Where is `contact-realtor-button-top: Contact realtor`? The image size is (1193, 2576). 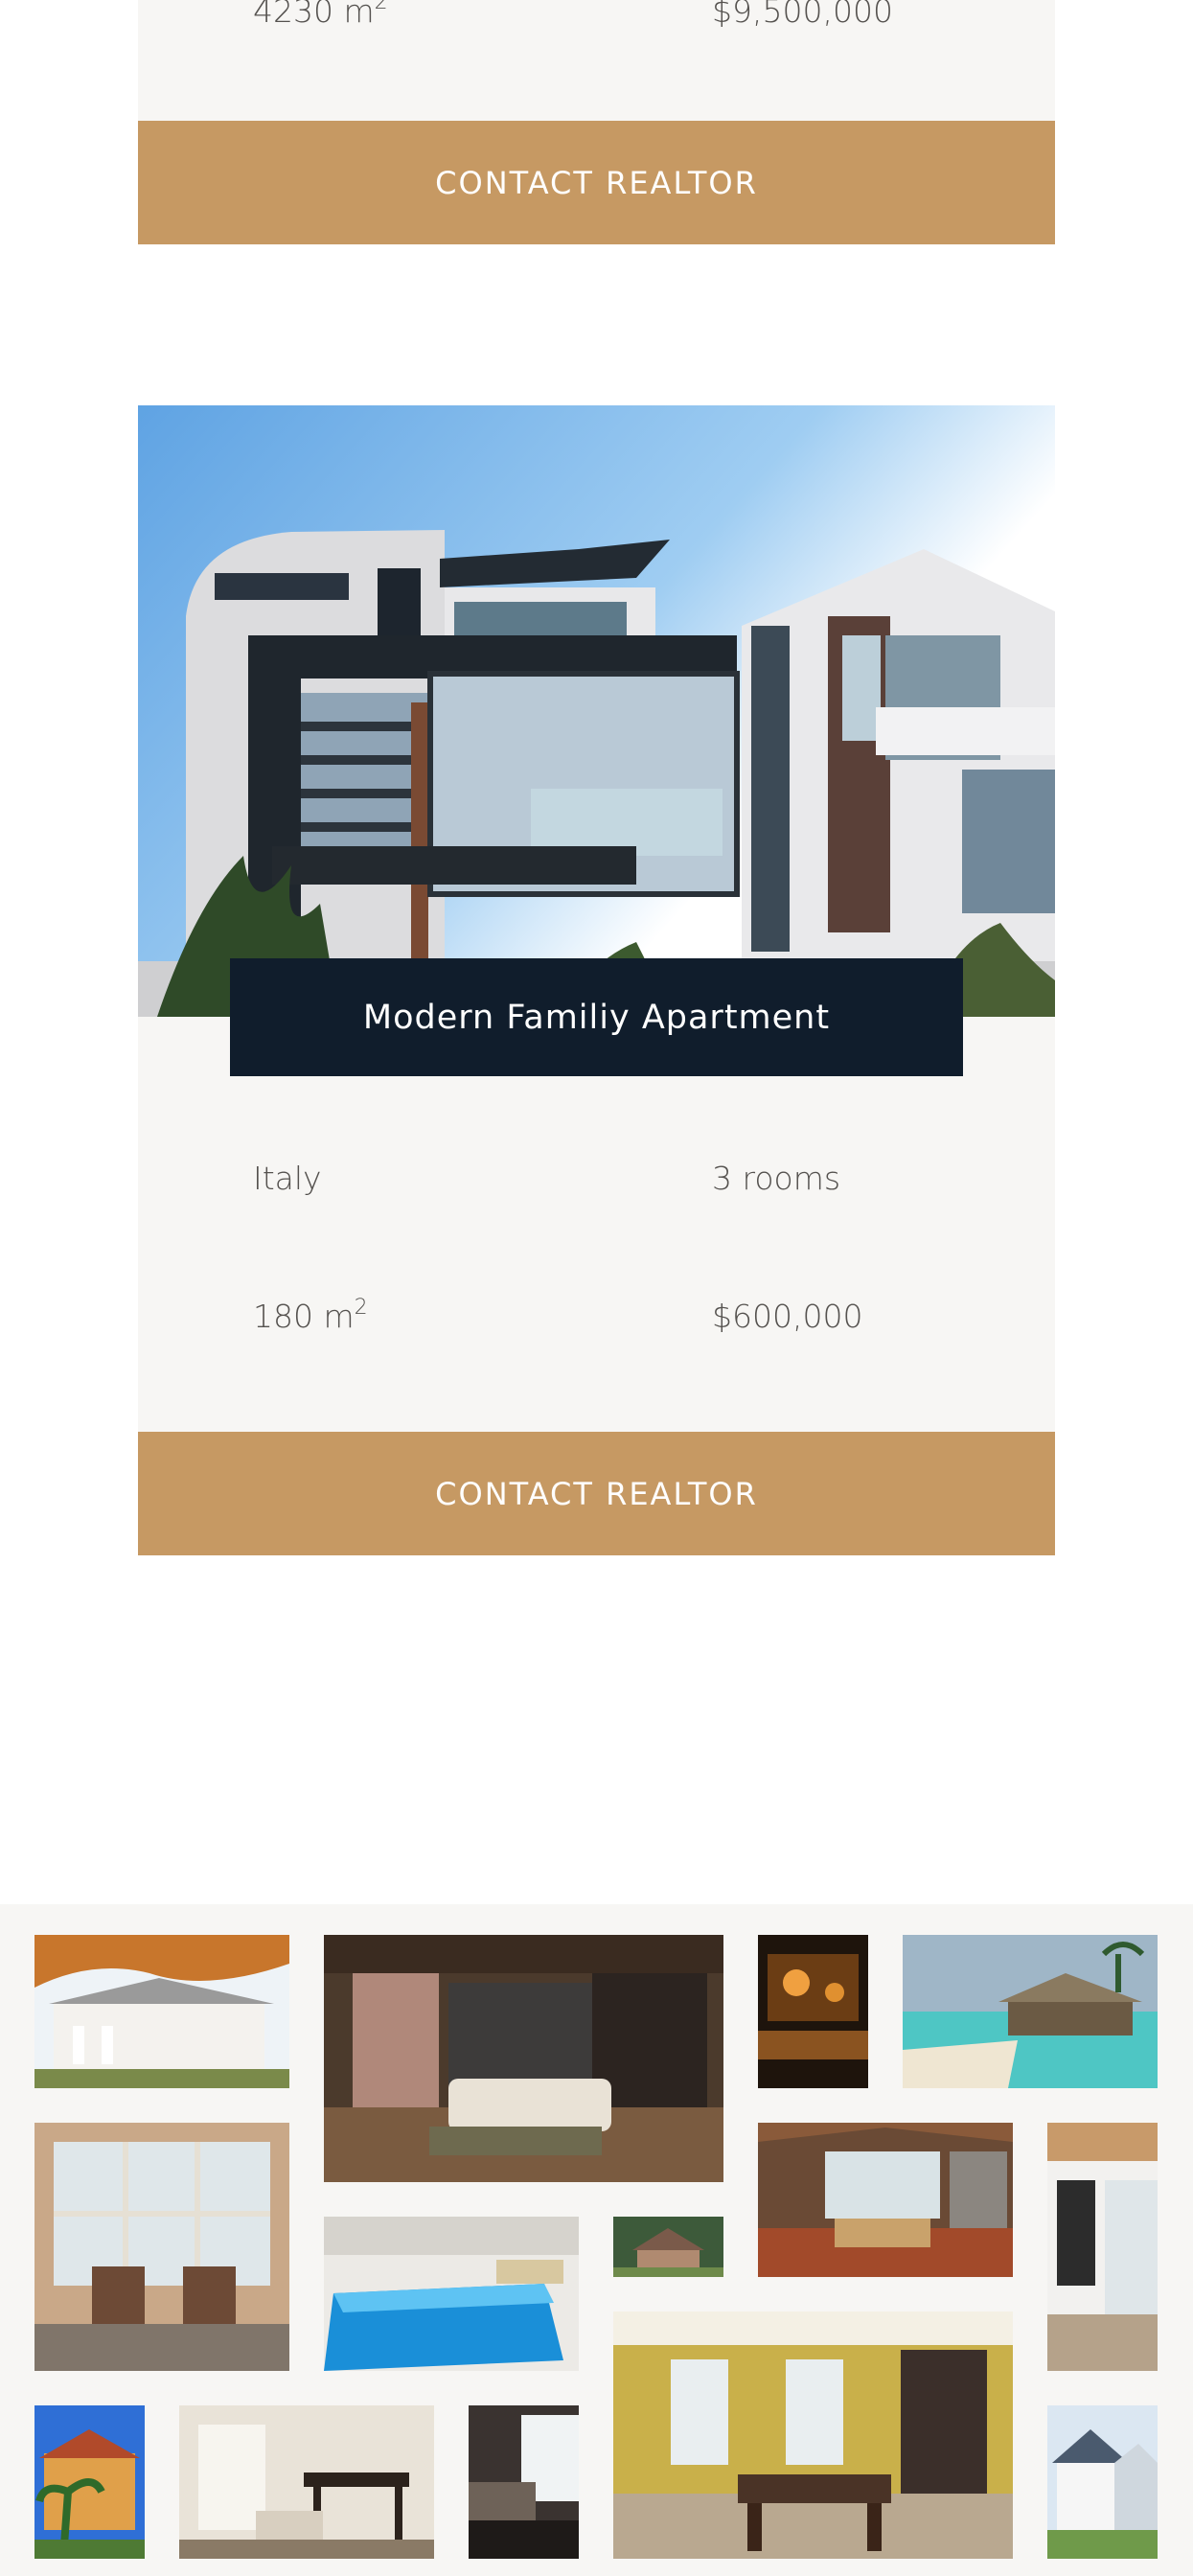
contact-realtor-button-top: Contact realtor is located at coordinates (596, 182).